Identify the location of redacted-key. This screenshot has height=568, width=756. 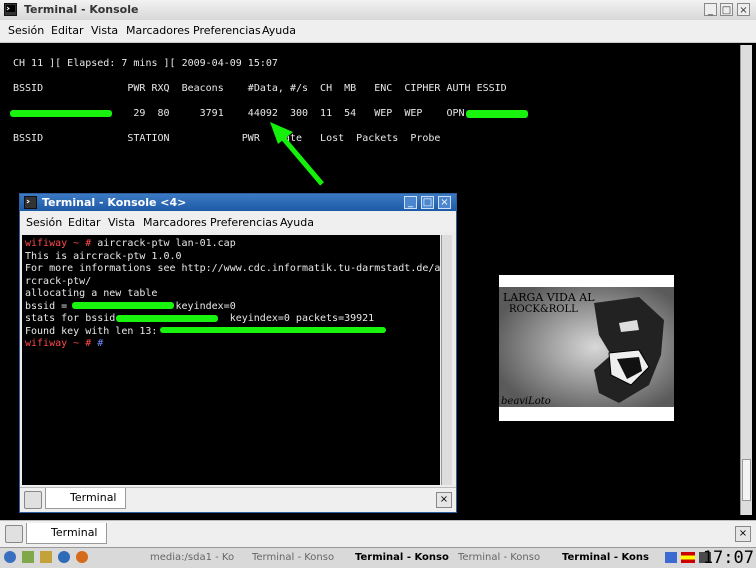
(273, 330).